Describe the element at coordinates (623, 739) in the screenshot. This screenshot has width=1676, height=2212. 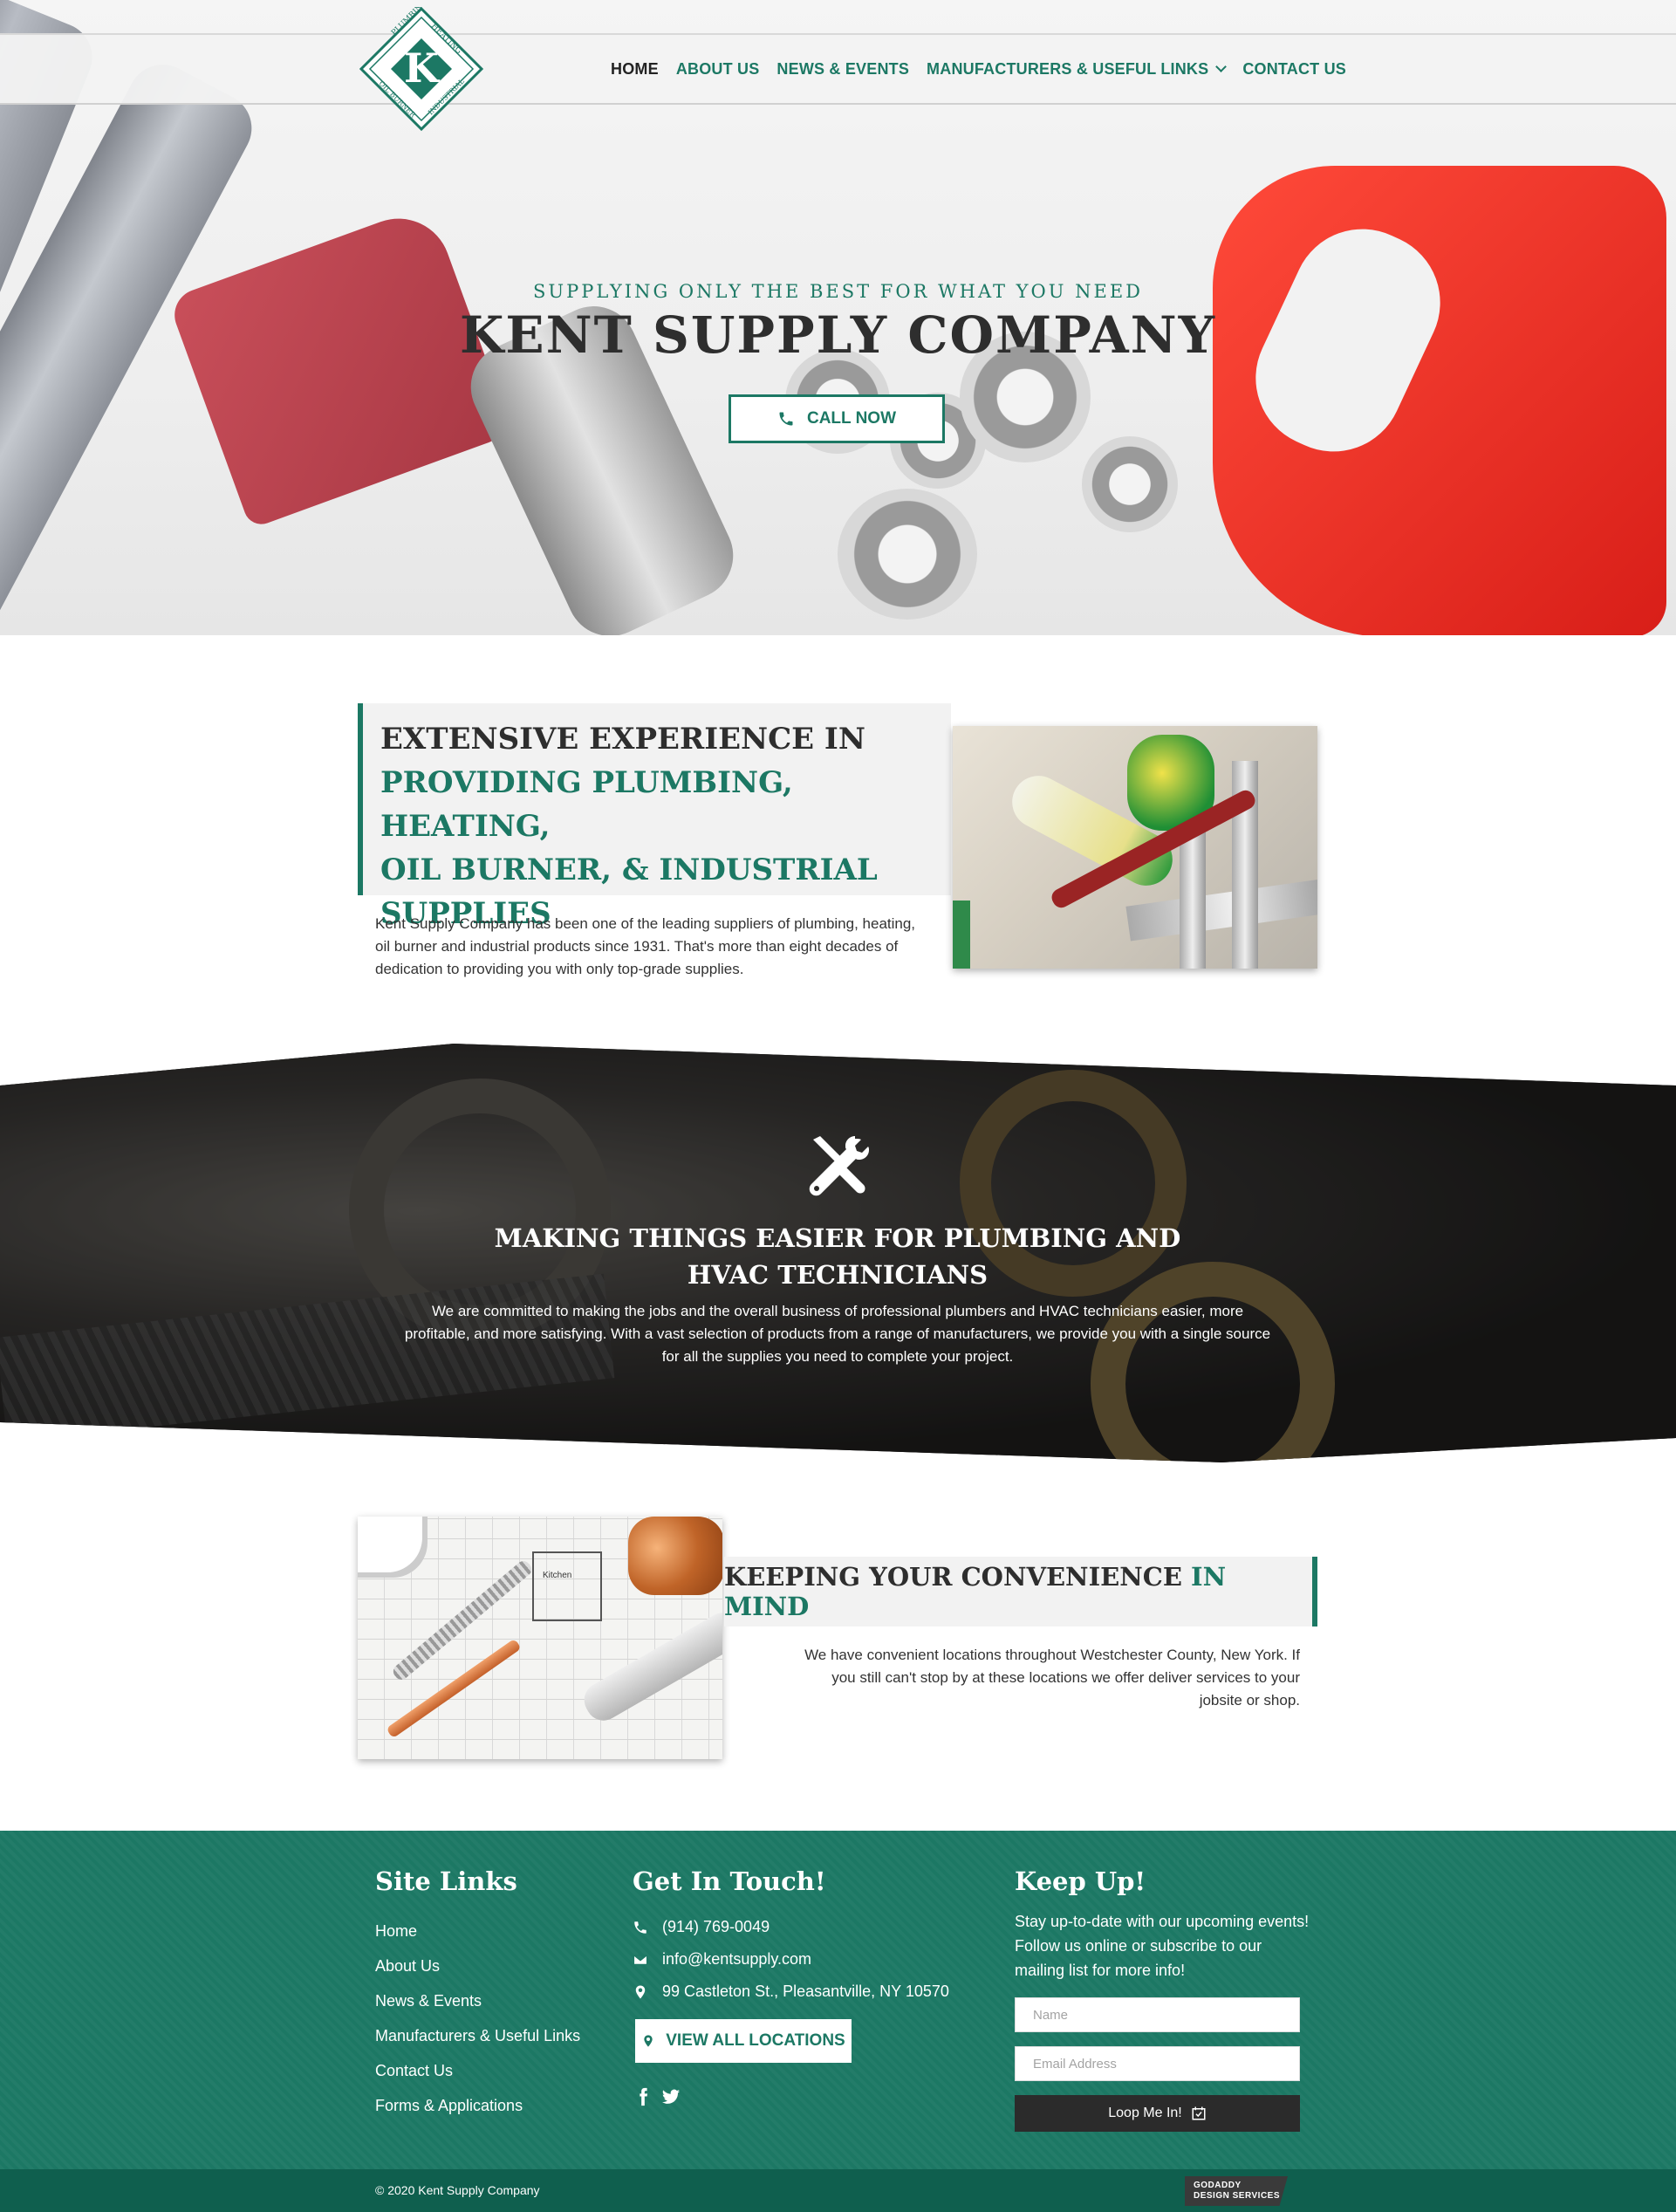
I see `experience-heading-line1: EXTENSIVE EXPERIENCE IN` at that location.